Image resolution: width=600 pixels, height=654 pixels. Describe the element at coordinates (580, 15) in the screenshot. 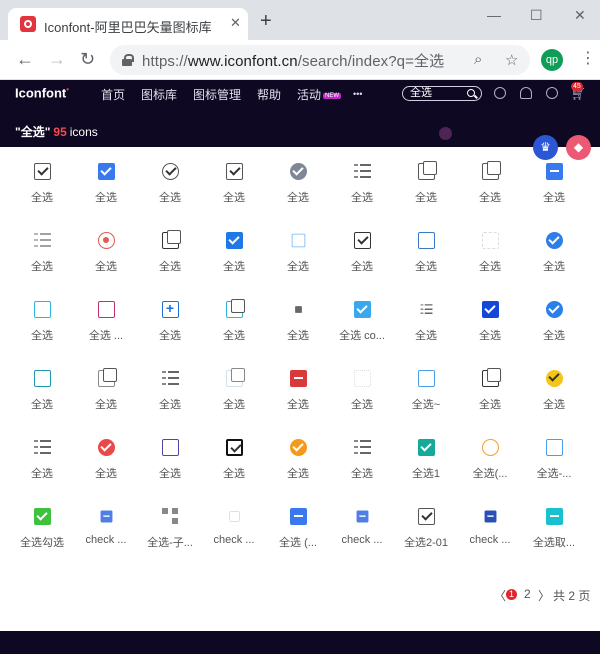

I see `close-window-button: ✕` at that location.